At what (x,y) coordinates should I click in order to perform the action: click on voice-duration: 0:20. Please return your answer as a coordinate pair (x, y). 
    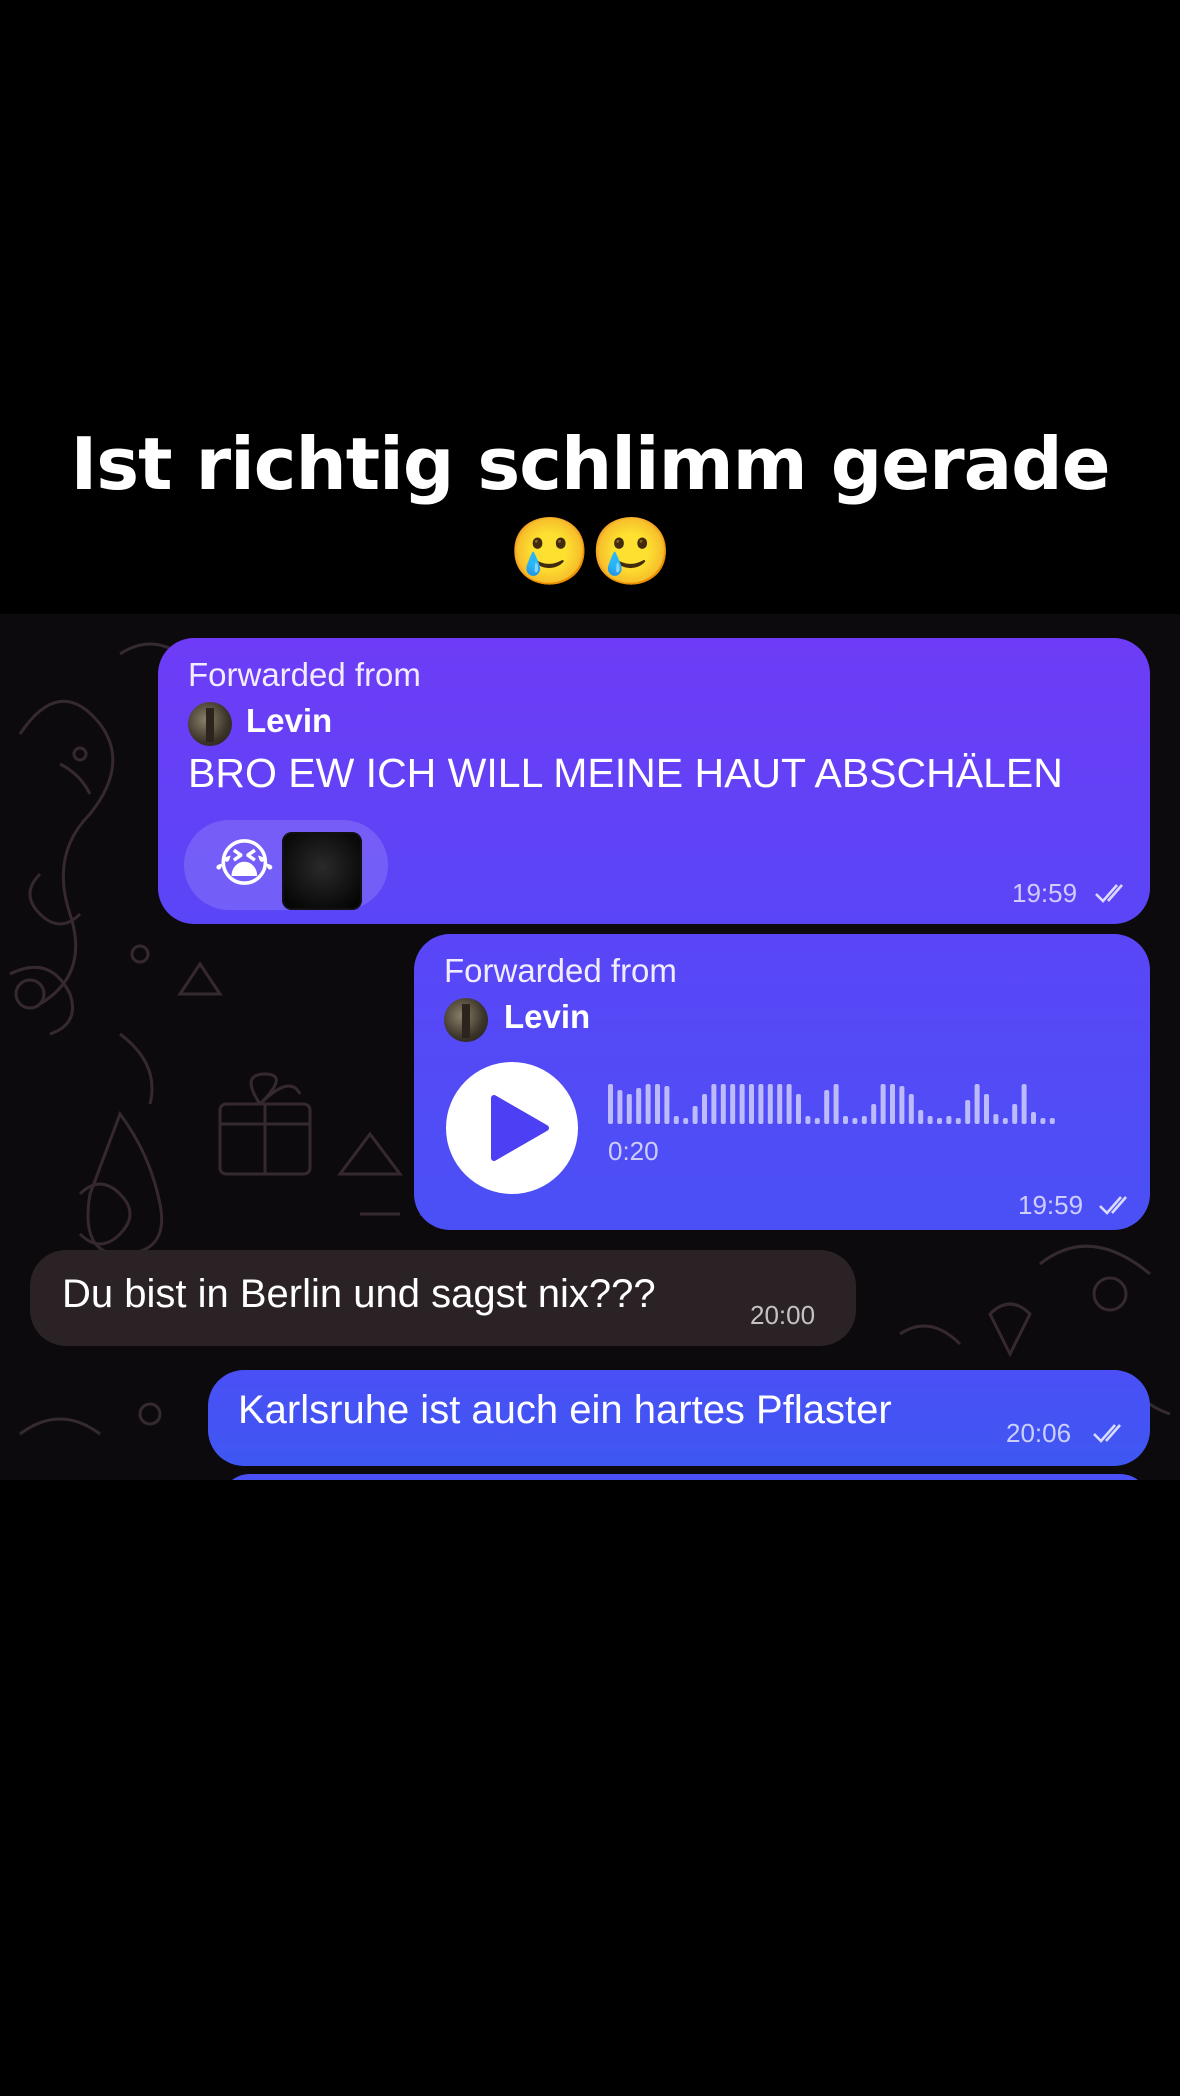
    Looking at the image, I should click on (633, 1151).